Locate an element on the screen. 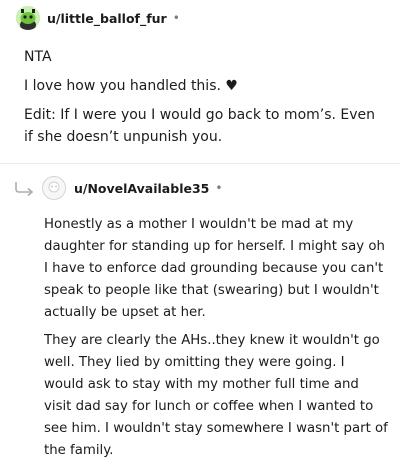 This screenshot has height=474, width=400. comment-paragraph: I love how you handled this. ♥ is located at coordinates (131, 86).